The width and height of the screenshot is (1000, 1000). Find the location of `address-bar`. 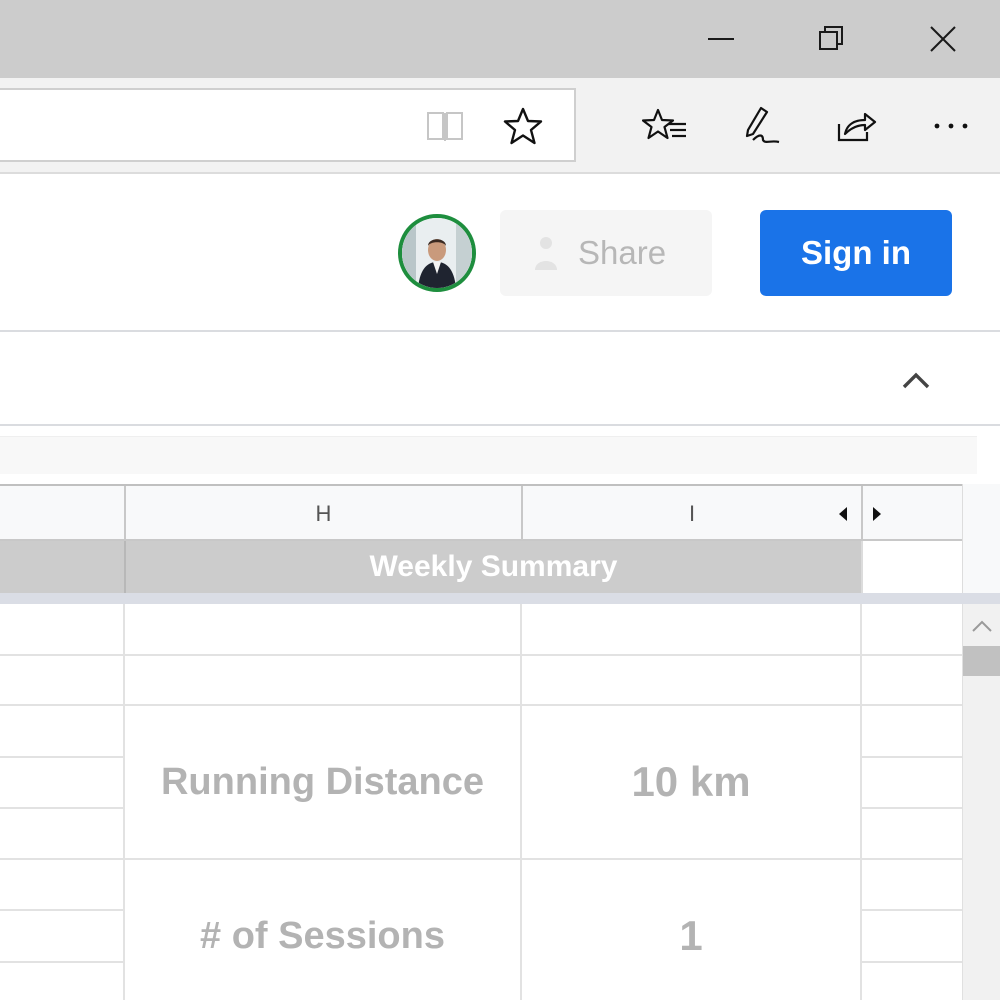

address-bar is located at coordinates (288, 125).